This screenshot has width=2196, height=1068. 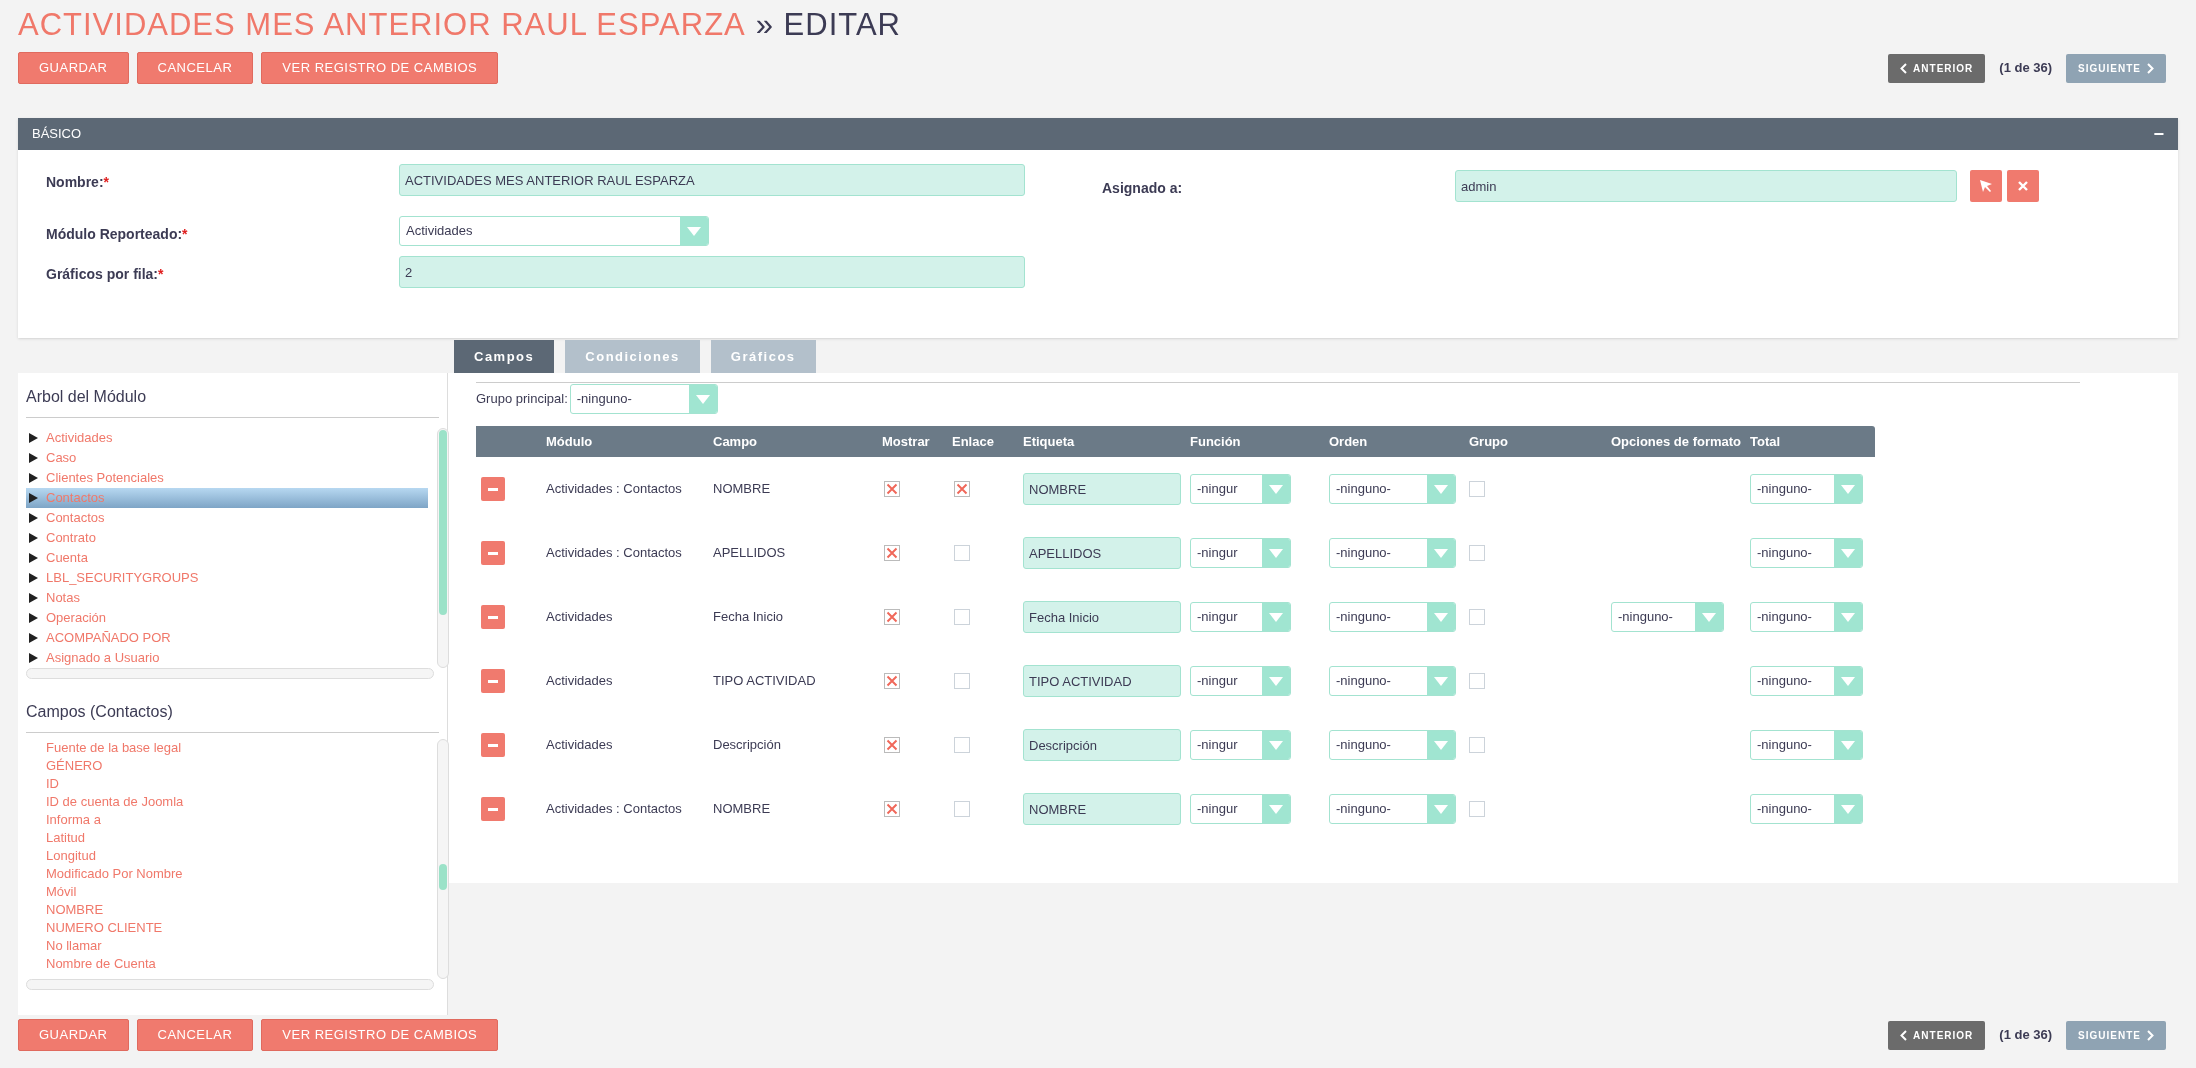 What do you see at coordinates (227, 638) in the screenshot?
I see `tree-item: ACOMPAÑADO POR` at bounding box center [227, 638].